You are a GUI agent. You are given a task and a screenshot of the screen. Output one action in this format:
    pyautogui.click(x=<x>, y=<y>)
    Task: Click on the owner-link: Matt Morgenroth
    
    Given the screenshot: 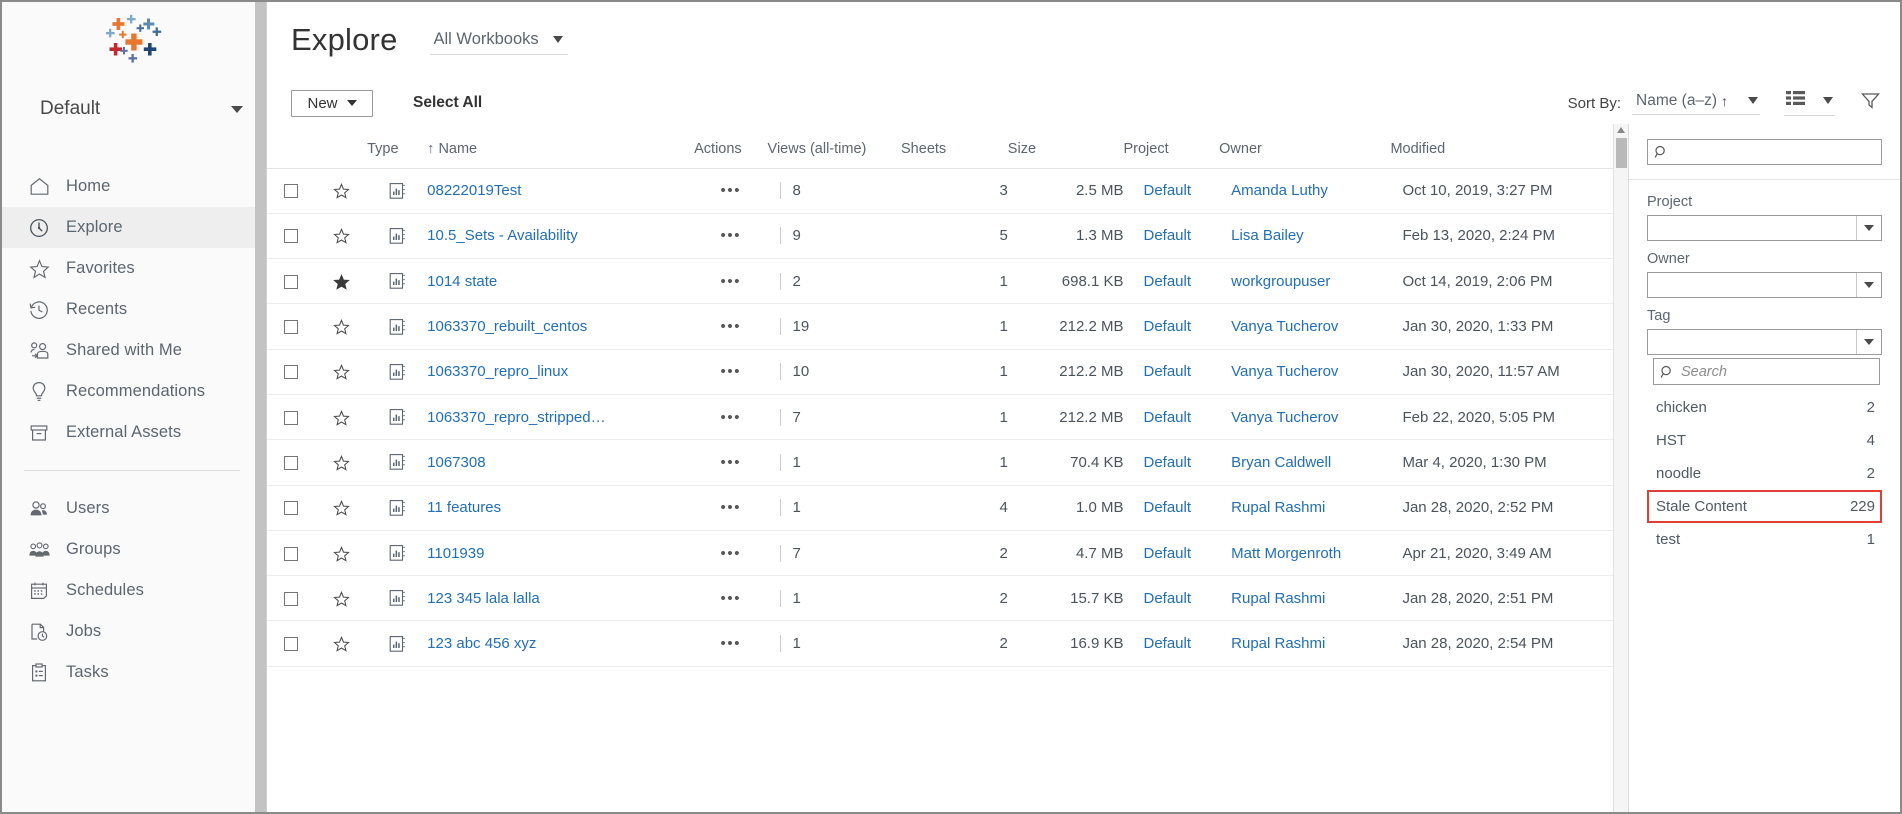 What is the action you would take?
    pyautogui.click(x=1286, y=553)
    